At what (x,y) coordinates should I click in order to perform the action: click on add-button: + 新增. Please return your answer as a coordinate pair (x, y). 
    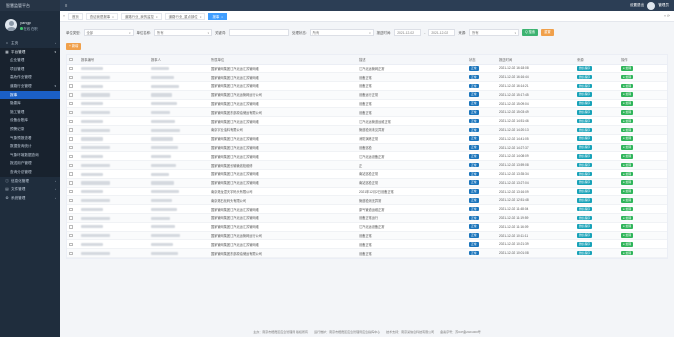
    Looking at the image, I should click on (74, 46).